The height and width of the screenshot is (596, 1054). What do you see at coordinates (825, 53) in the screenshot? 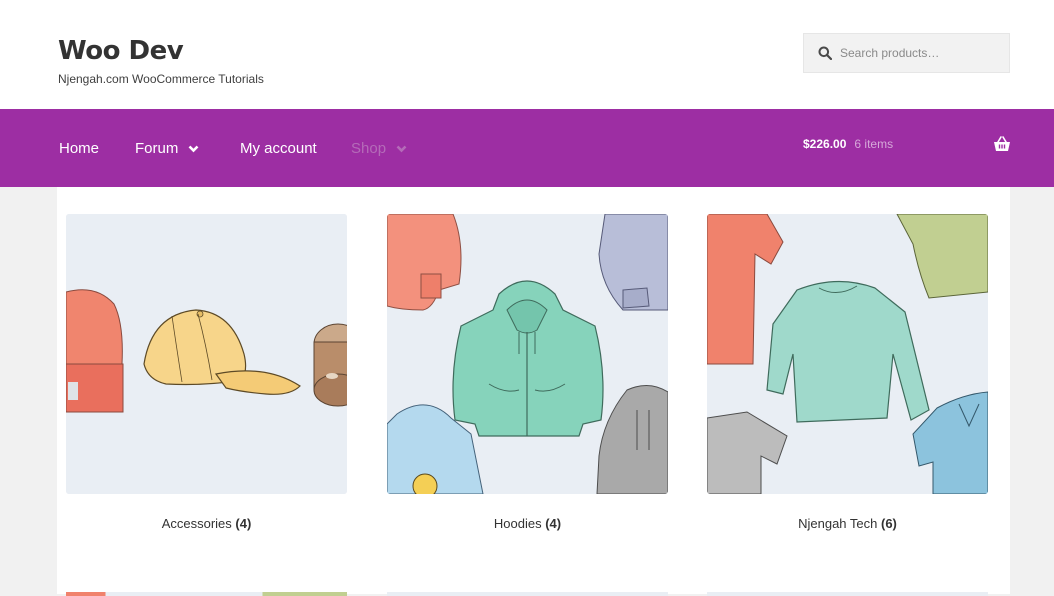
I see `search-icon` at bounding box center [825, 53].